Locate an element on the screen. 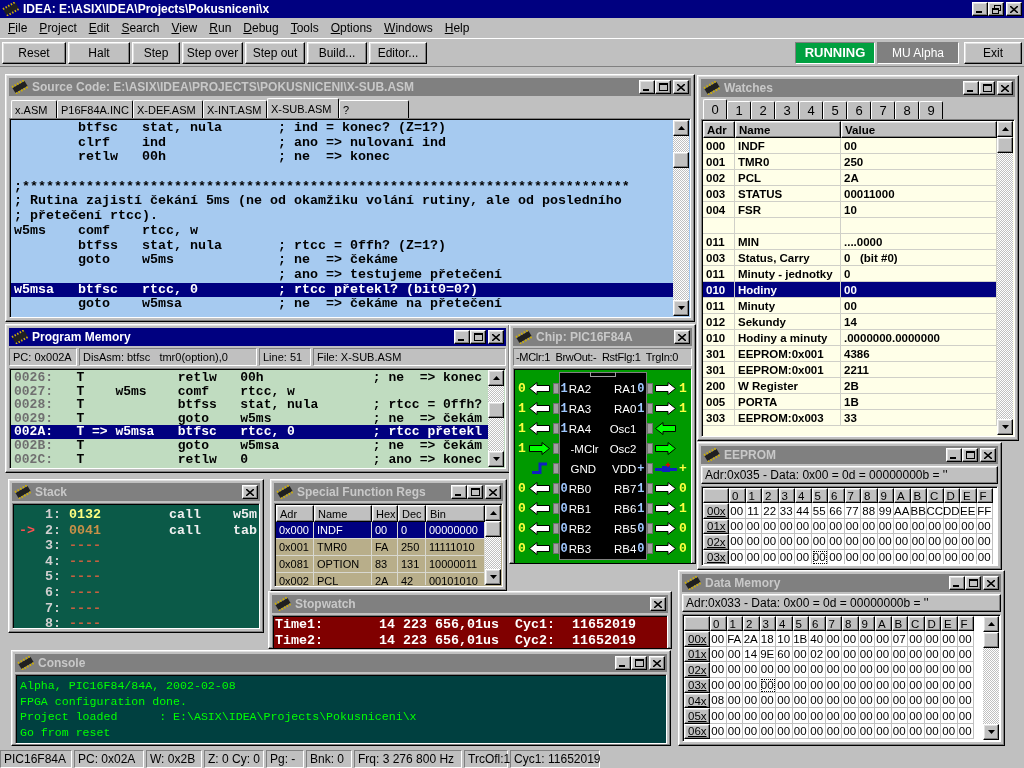 This screenshot has width=1024, height=768. memory-cell: 08 is located at coordinates (718, 700).